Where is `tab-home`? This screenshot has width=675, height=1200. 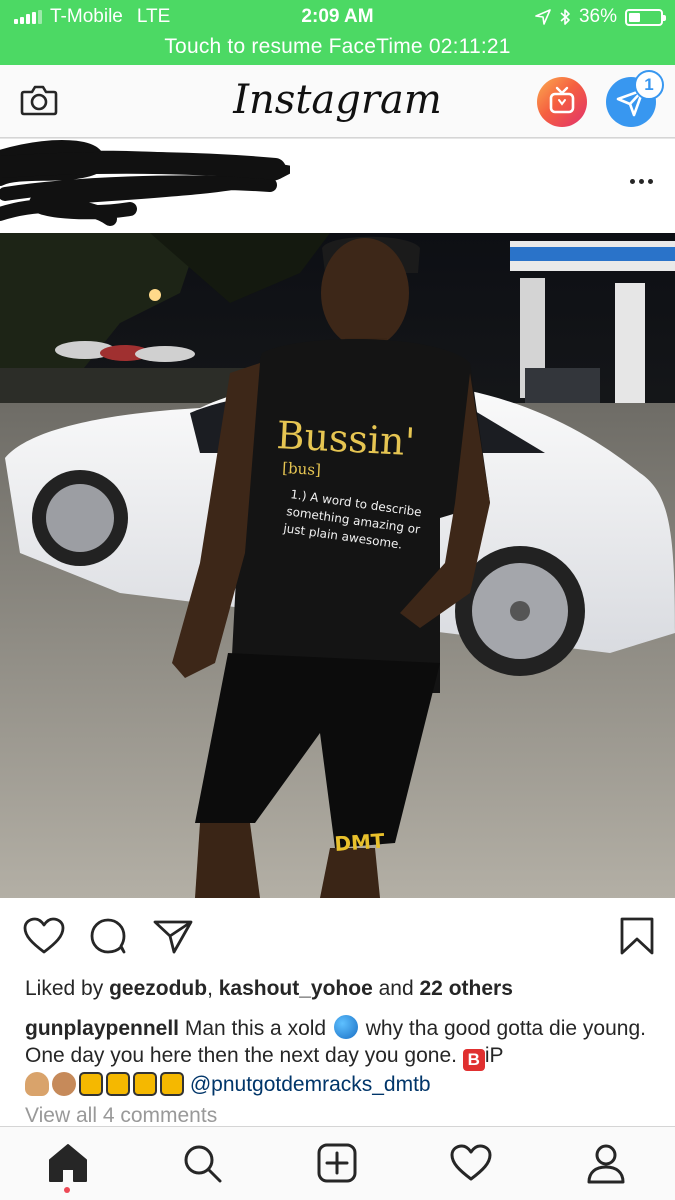
tab-home is located at coordinates (68, 1163).